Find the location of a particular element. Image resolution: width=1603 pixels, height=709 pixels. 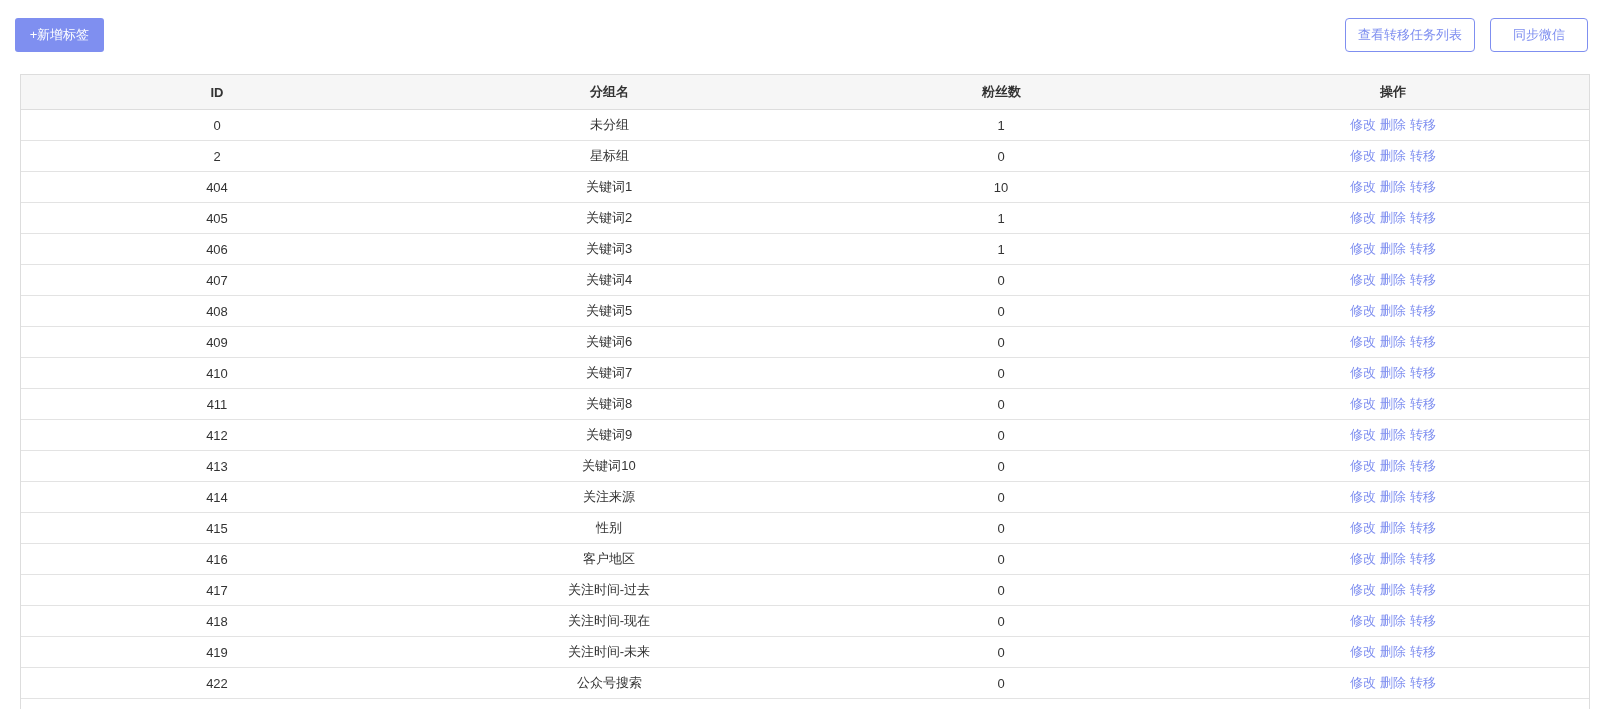

table-cell-text: 413 is located at coordinates (217, 466).